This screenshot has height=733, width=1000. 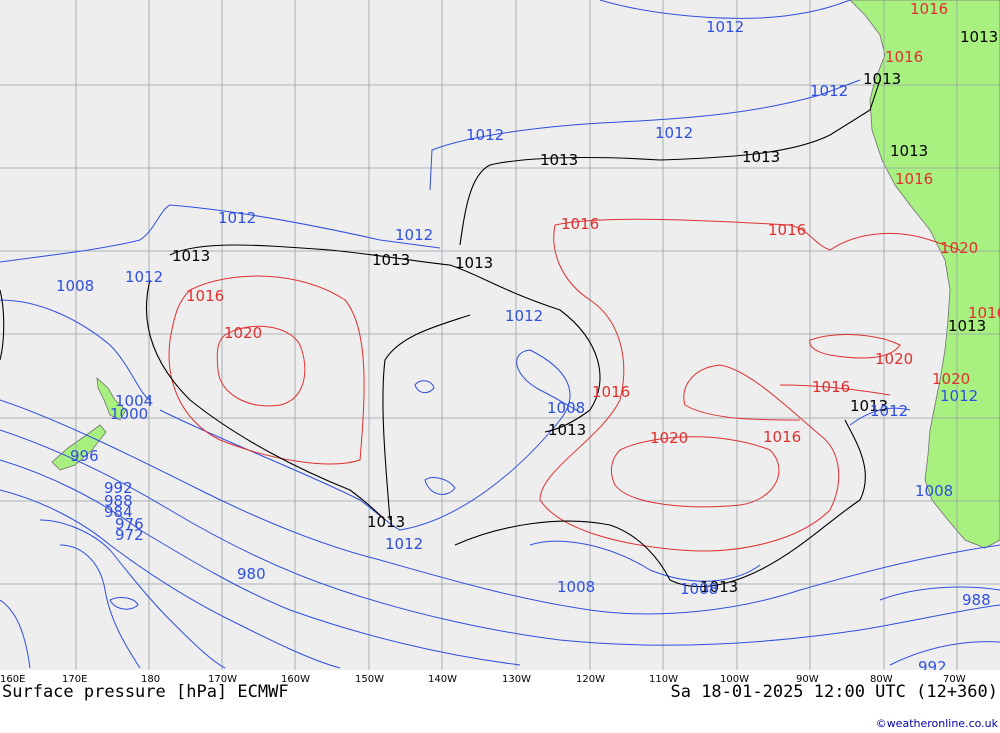 I want to click on map-datetime: Sa 18-01-2025 12:00 UTC (12+360), so click(x=834, y=692).